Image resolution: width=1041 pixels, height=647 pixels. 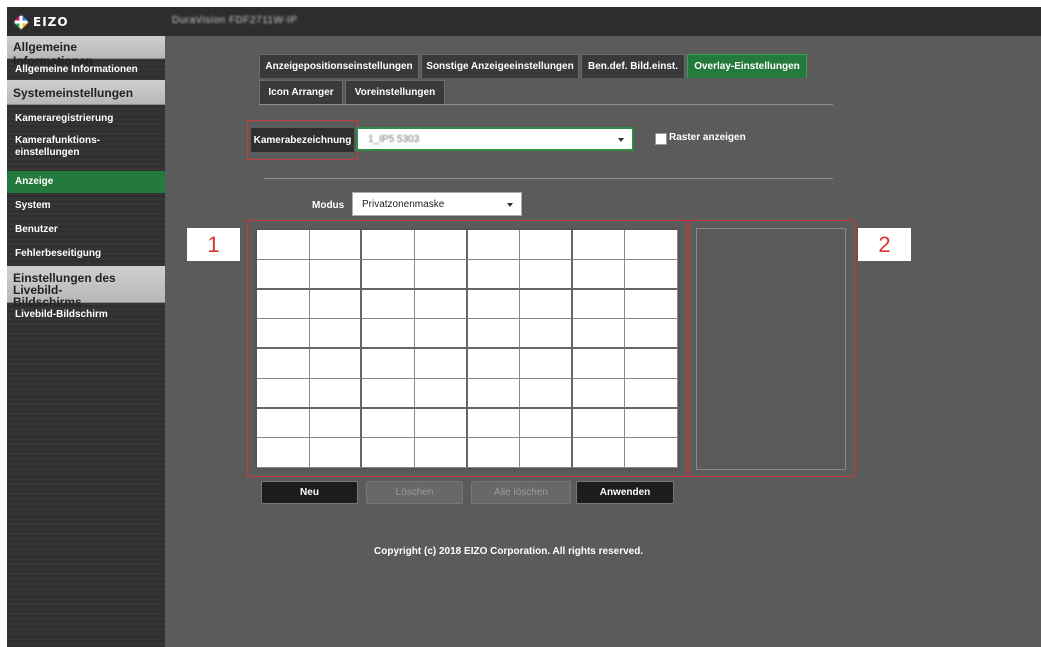 I want to click on annotation-number-2: 2, so click(x=884, y=244).